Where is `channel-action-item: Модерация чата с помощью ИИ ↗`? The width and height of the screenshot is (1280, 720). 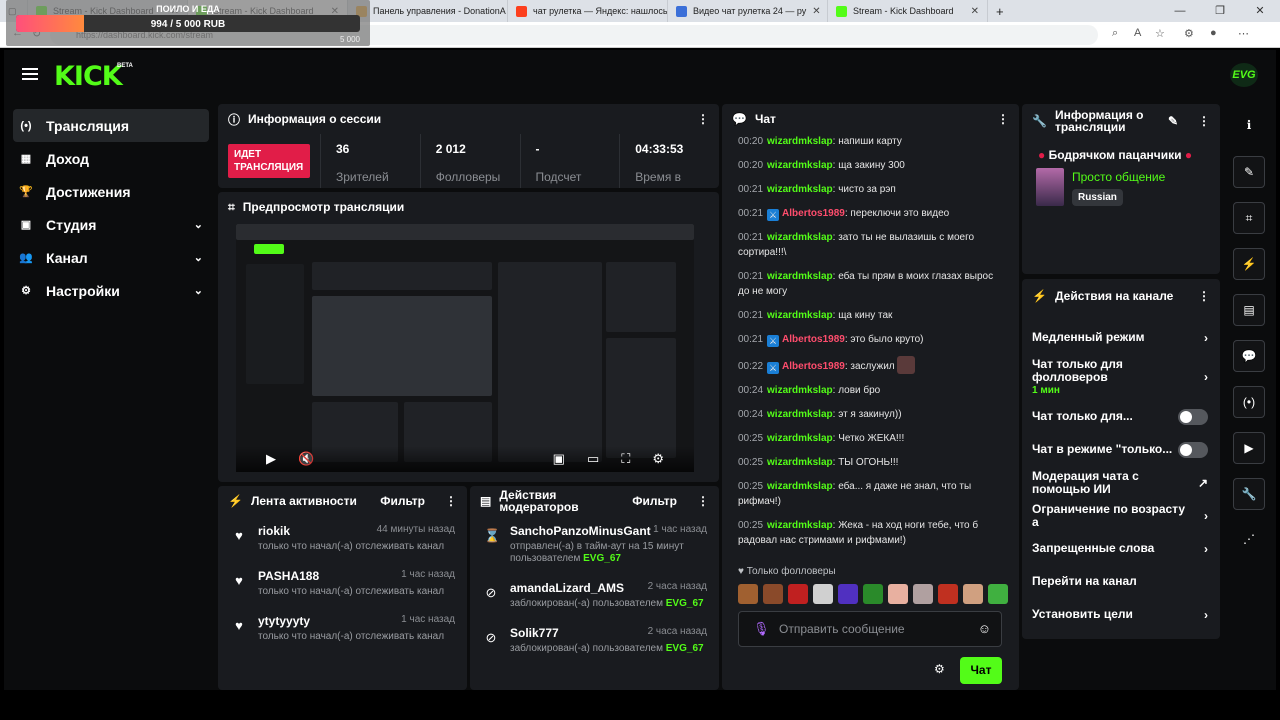 channel-action-item: Модерация чата с помощью ИИ ↗ is located at coordinates (1121, 482).